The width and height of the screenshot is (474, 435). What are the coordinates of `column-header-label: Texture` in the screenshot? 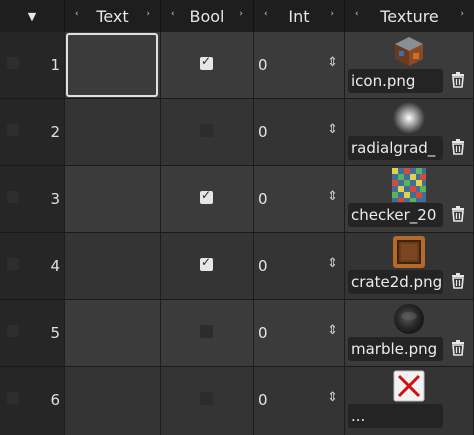 It's located at (409, 16).